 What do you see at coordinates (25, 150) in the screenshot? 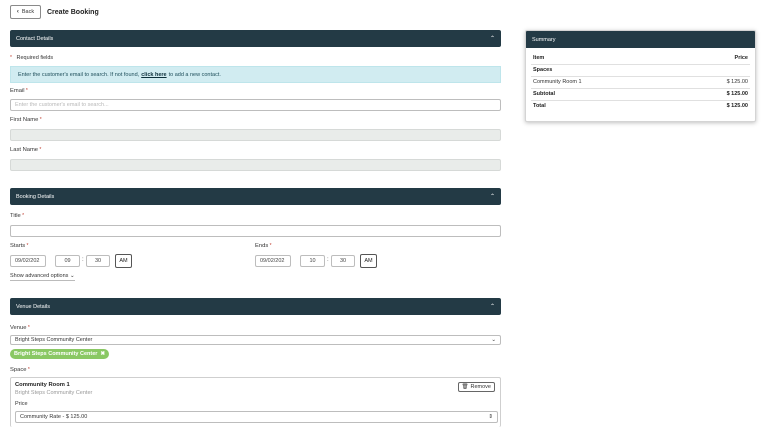
I see `last-name-label: Last Name *` at bounding box center [25, 150].